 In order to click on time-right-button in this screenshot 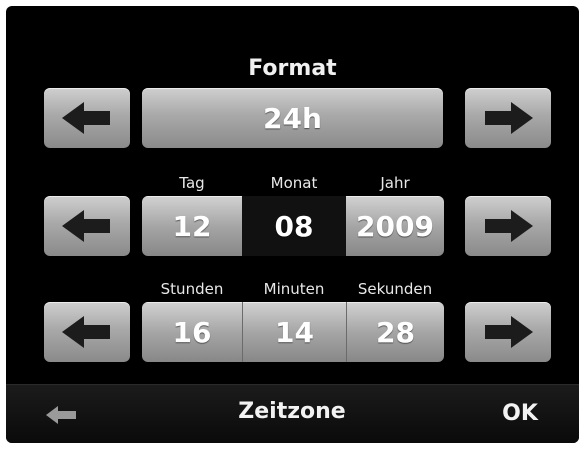, I will do `click(508, 332)`.